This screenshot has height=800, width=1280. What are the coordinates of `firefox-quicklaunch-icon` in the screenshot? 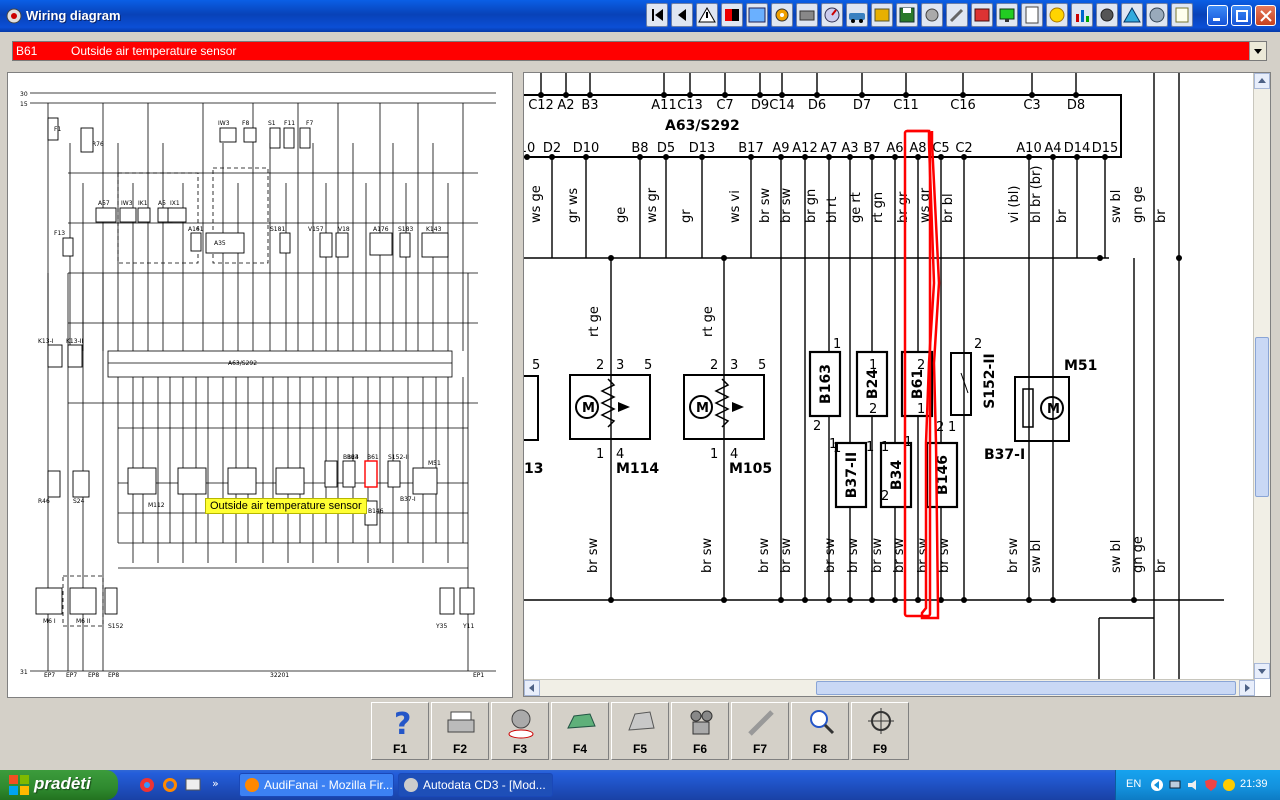 It's located at (170, 785).